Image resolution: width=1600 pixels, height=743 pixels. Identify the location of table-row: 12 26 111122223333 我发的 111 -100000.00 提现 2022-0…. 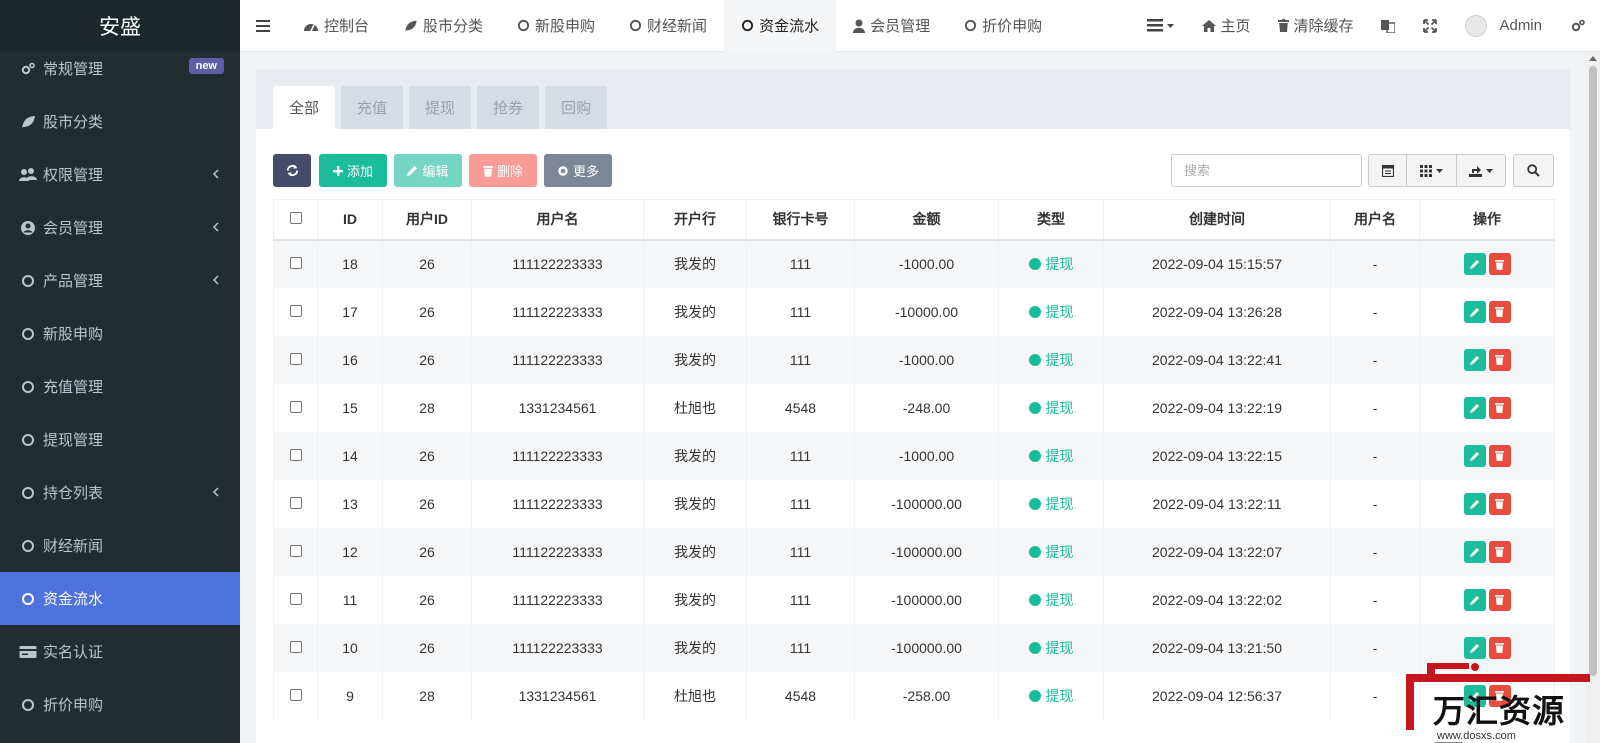
(914, 551).